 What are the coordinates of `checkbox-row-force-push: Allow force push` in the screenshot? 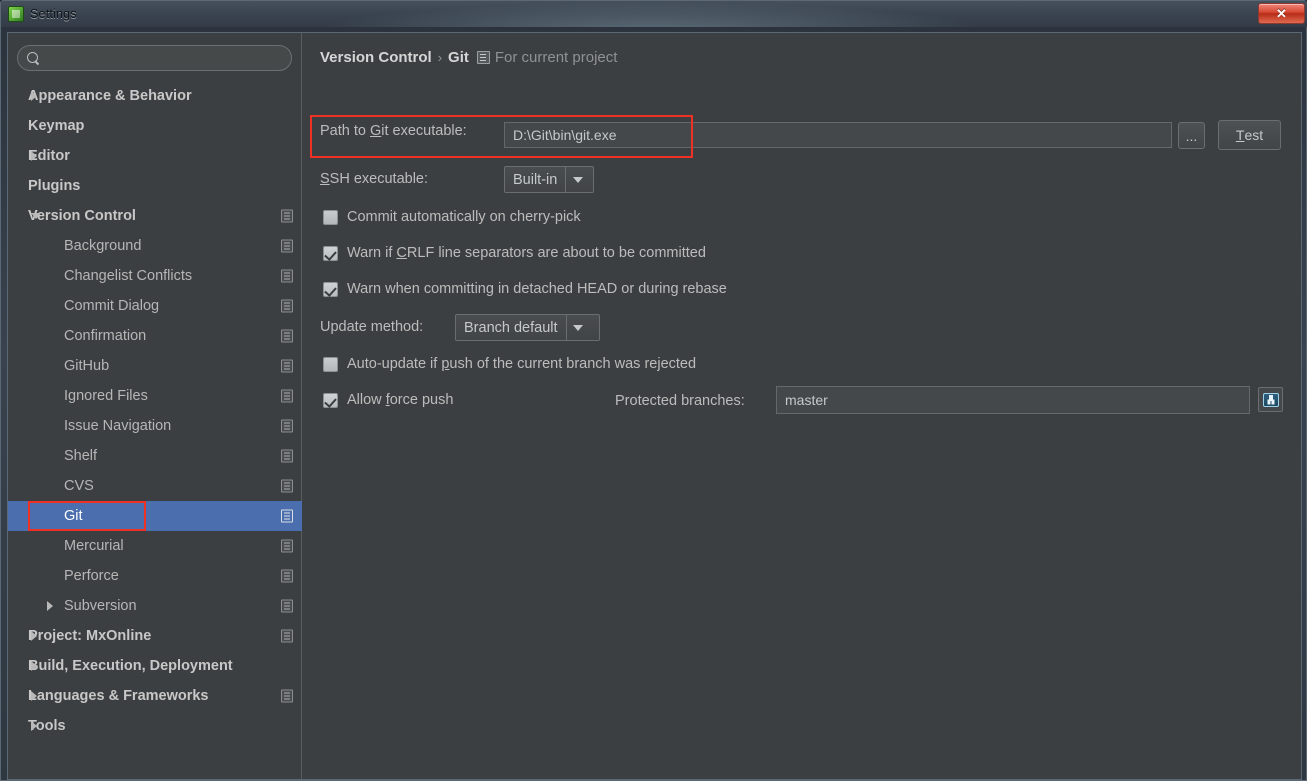 It's located at (388, 400).